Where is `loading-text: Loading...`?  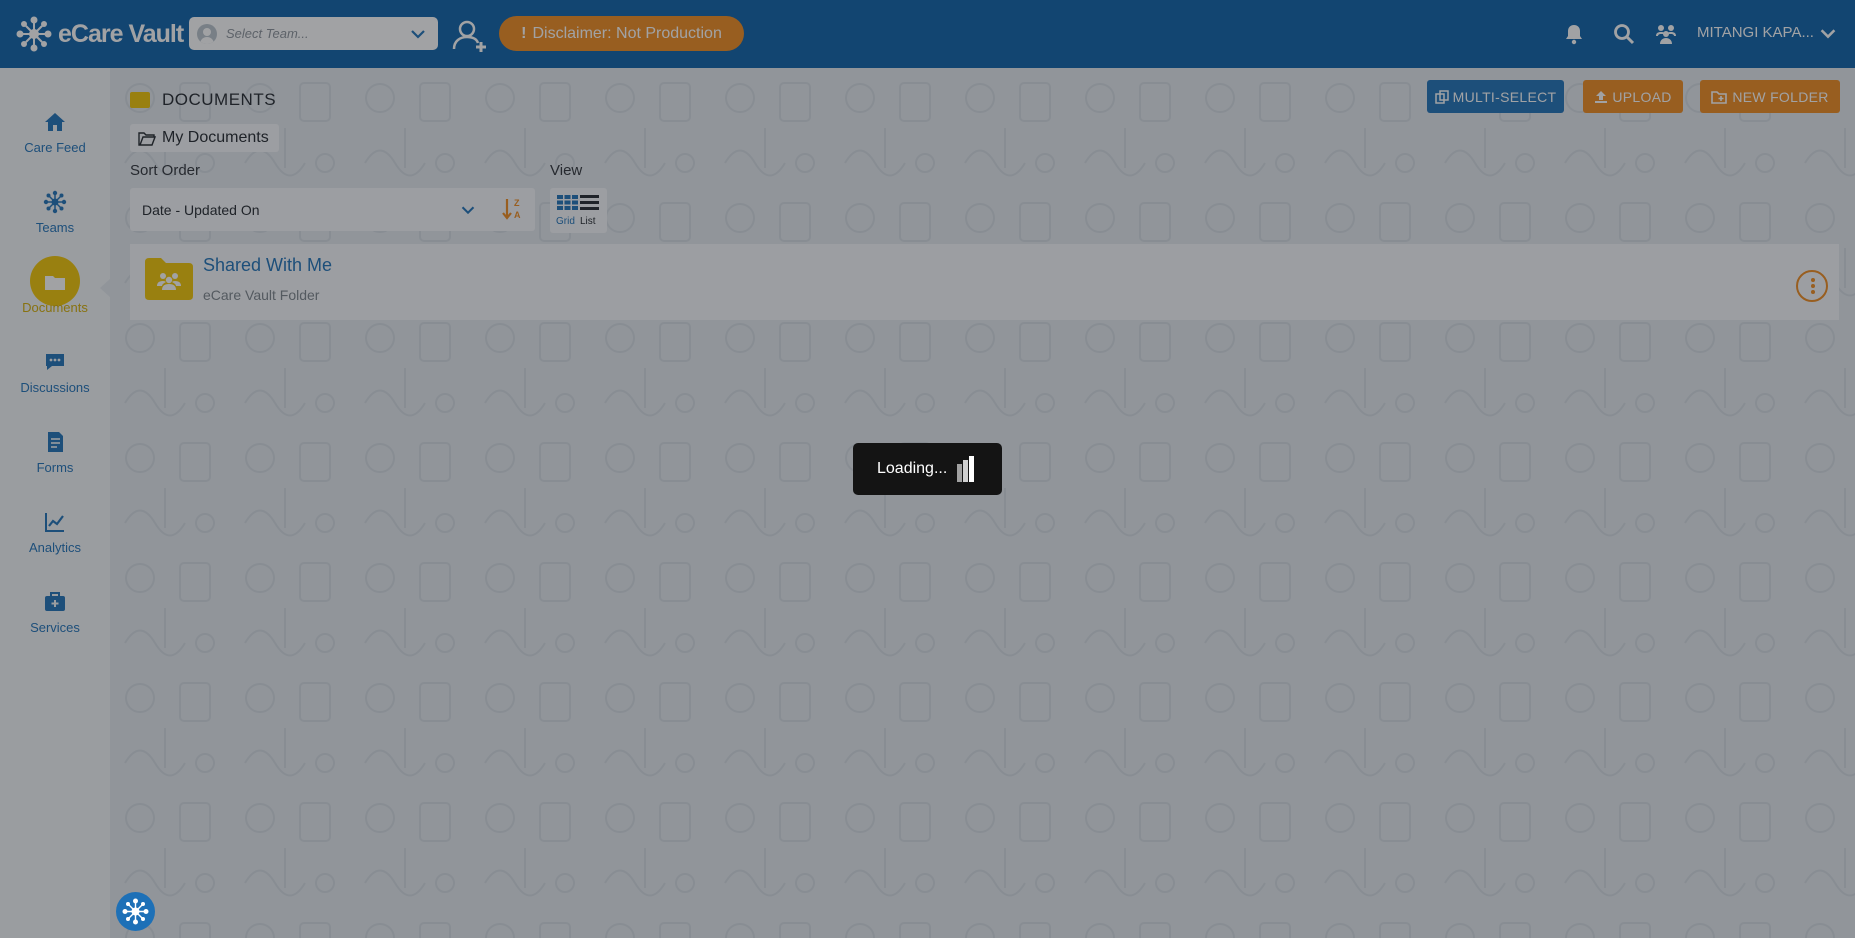
loading-text: Loading... is located at coordinates (912, 468).